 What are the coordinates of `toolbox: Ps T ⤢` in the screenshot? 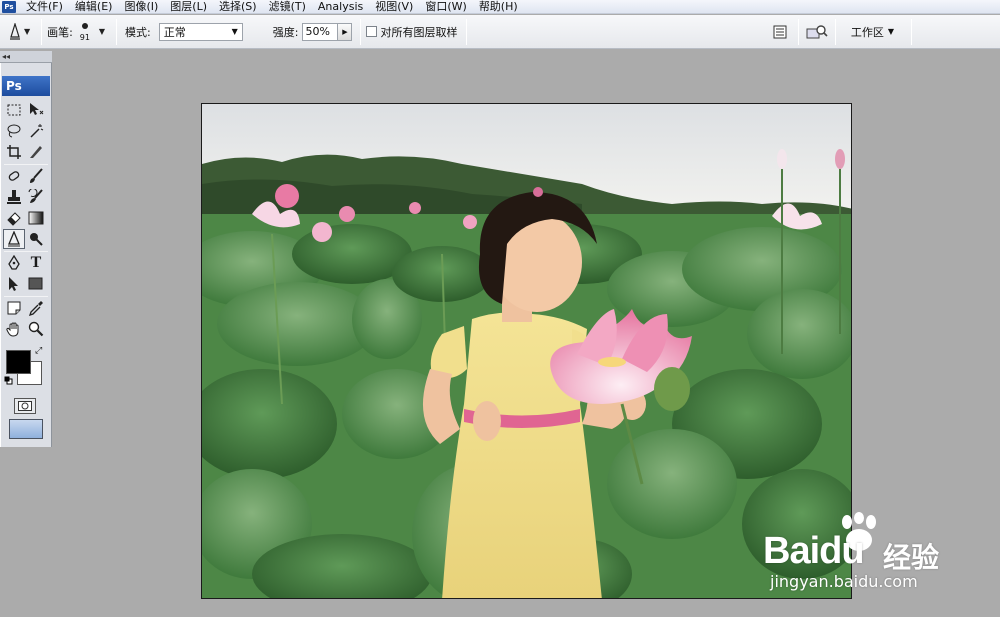 It's located at (26, 255).